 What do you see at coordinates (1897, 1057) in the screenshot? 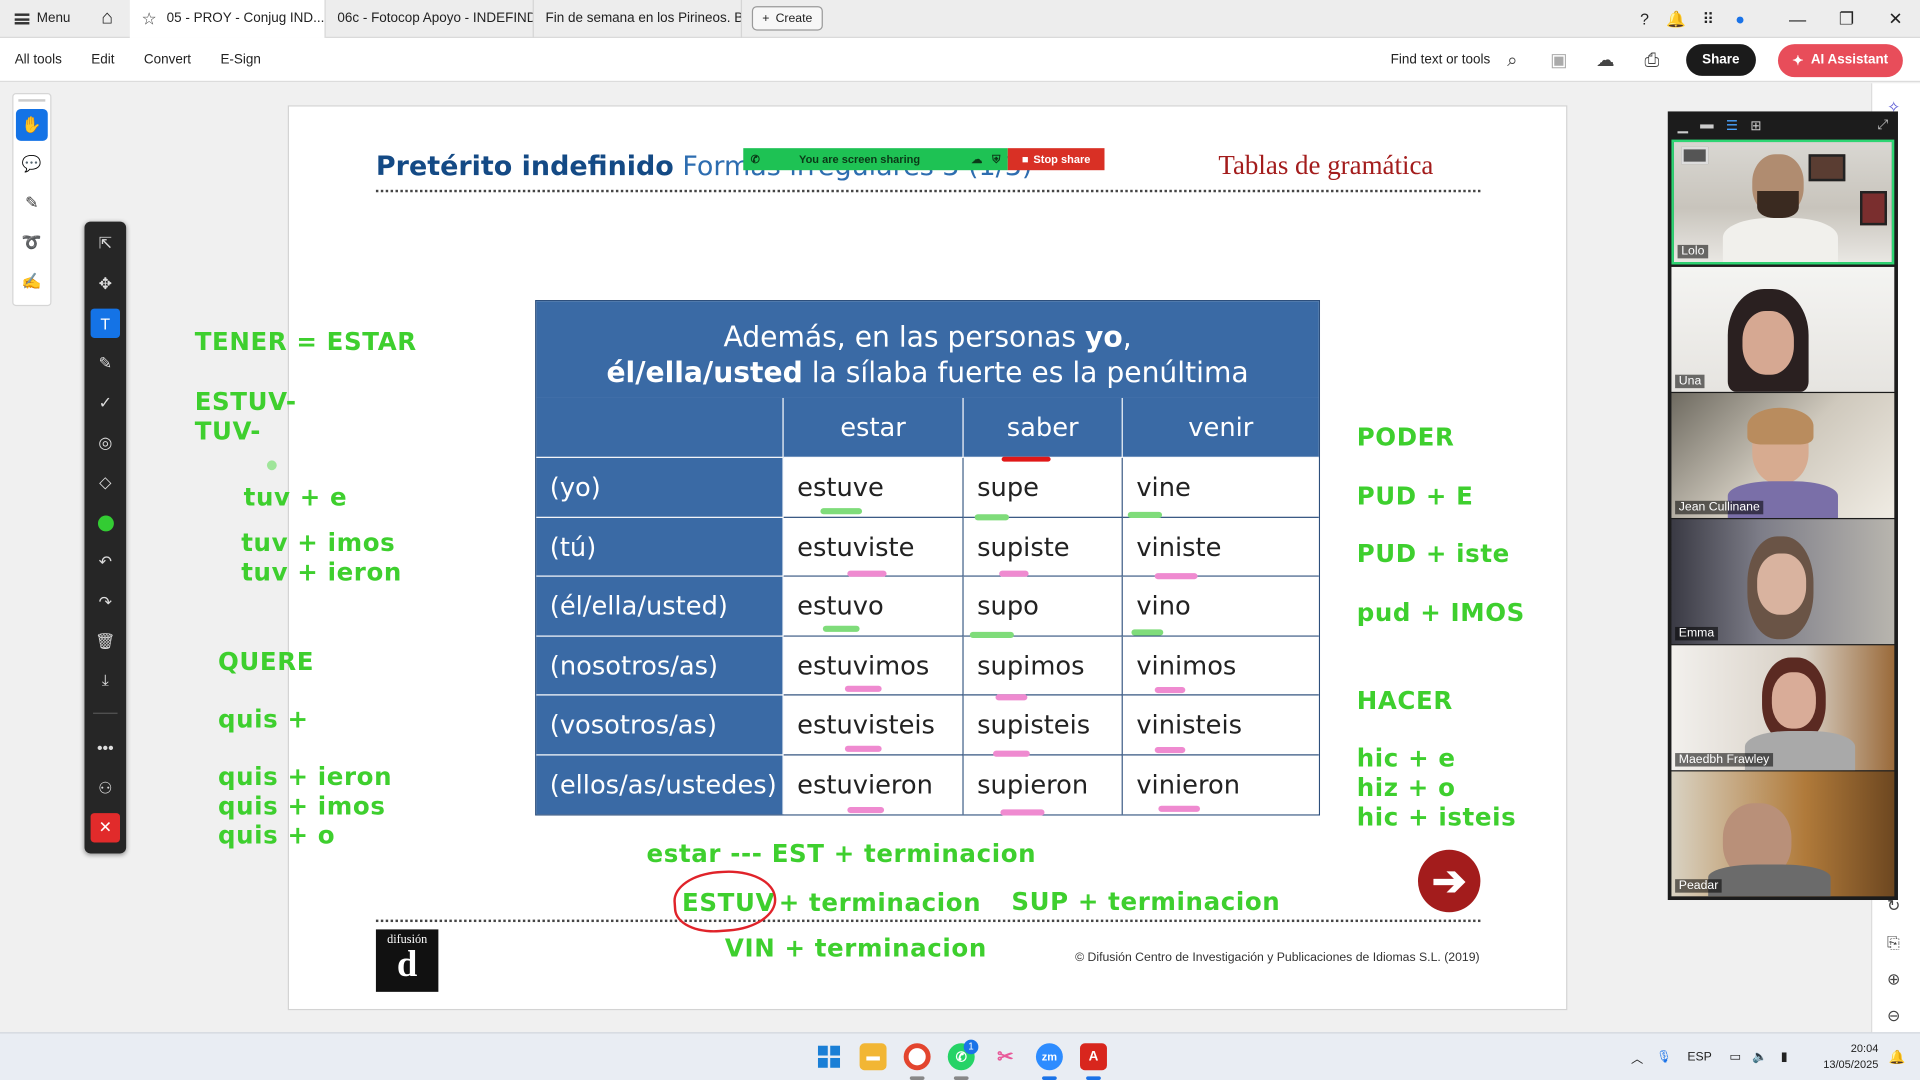
I see `notification-bell-icon: 🔔` at bounding box center [1897, 1057].